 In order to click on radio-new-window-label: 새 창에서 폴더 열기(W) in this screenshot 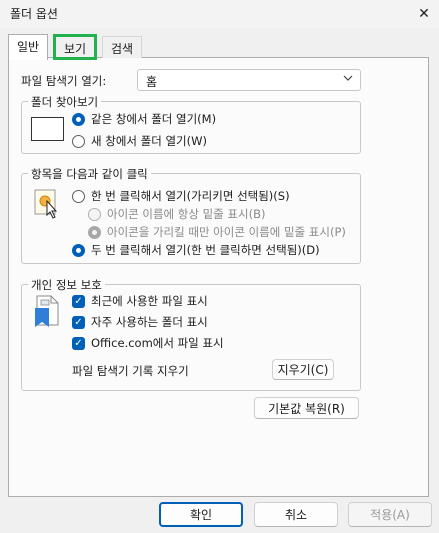, I will do `click(149, 141)`.